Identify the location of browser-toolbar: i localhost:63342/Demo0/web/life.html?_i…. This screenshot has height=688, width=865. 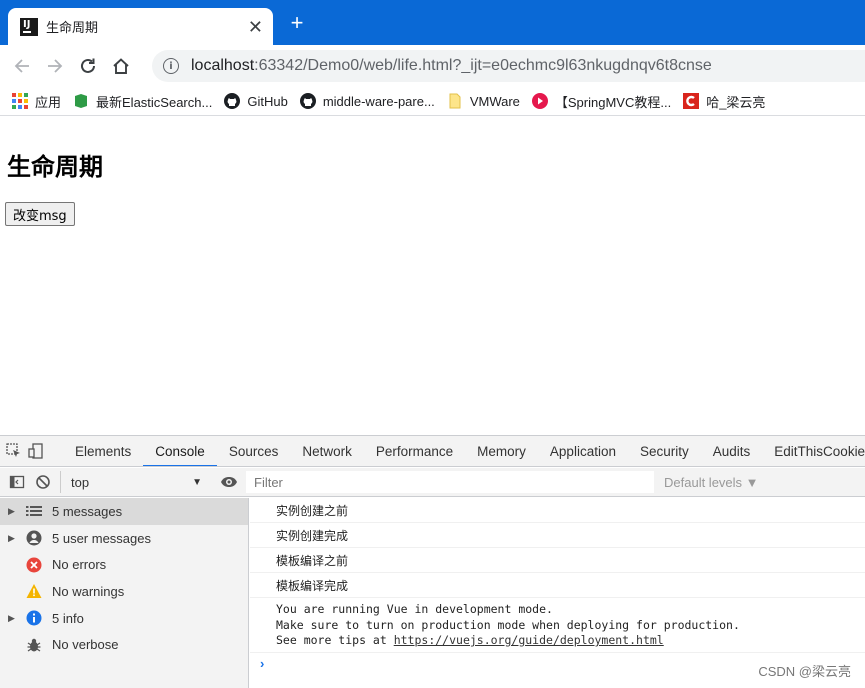
(432, 66).